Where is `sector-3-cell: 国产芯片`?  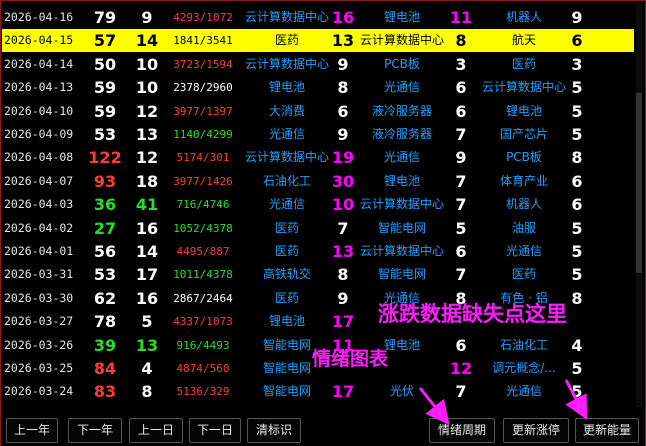 sector-3-cell: 国产芯片 is located at coordinates (523, 134).